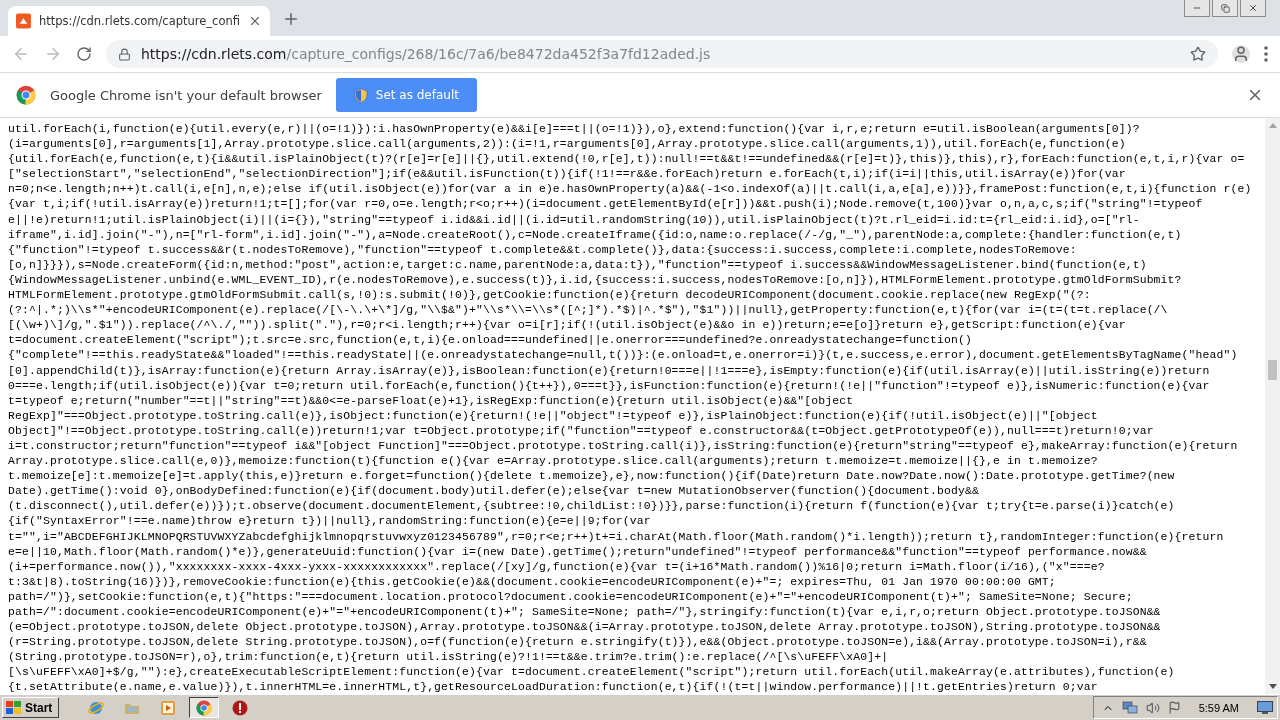 Image resolution: width=1280 pixels, height=720 pixels. I want to click on code-line: Date).getTime():void 0},onBodyDefined:function(e){if(document.body)util.defer(e);else{var t=new MutationObserver(function(){document.body&&, so click(494, 492).